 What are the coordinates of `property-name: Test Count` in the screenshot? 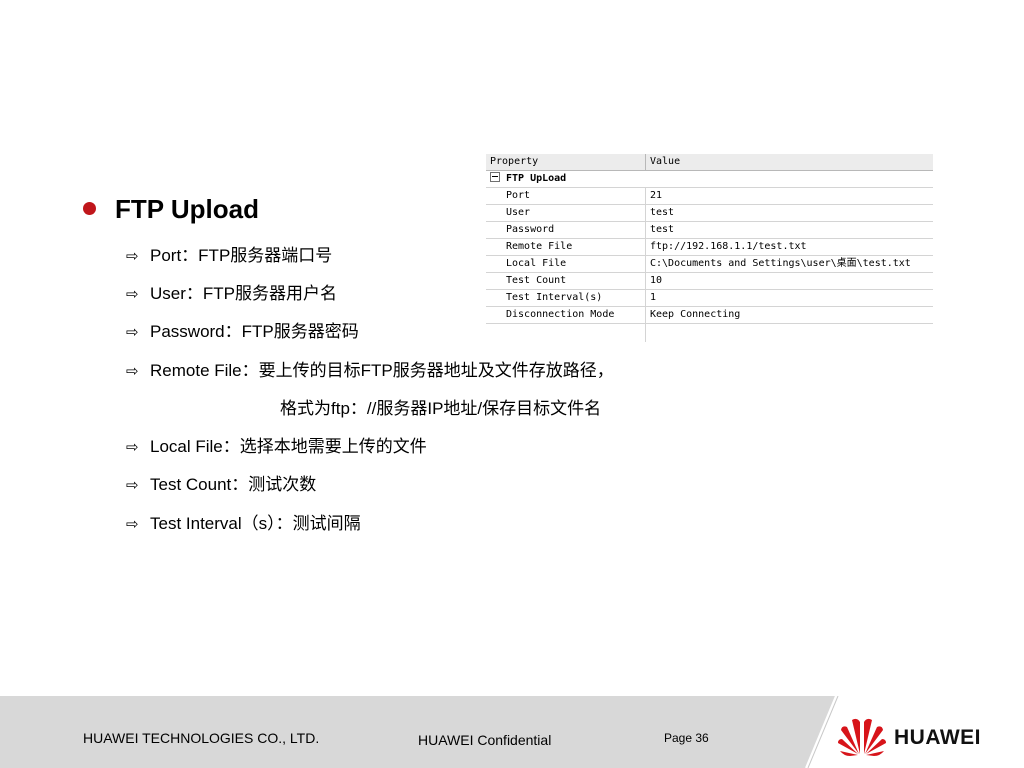 It's located at (566, 281).